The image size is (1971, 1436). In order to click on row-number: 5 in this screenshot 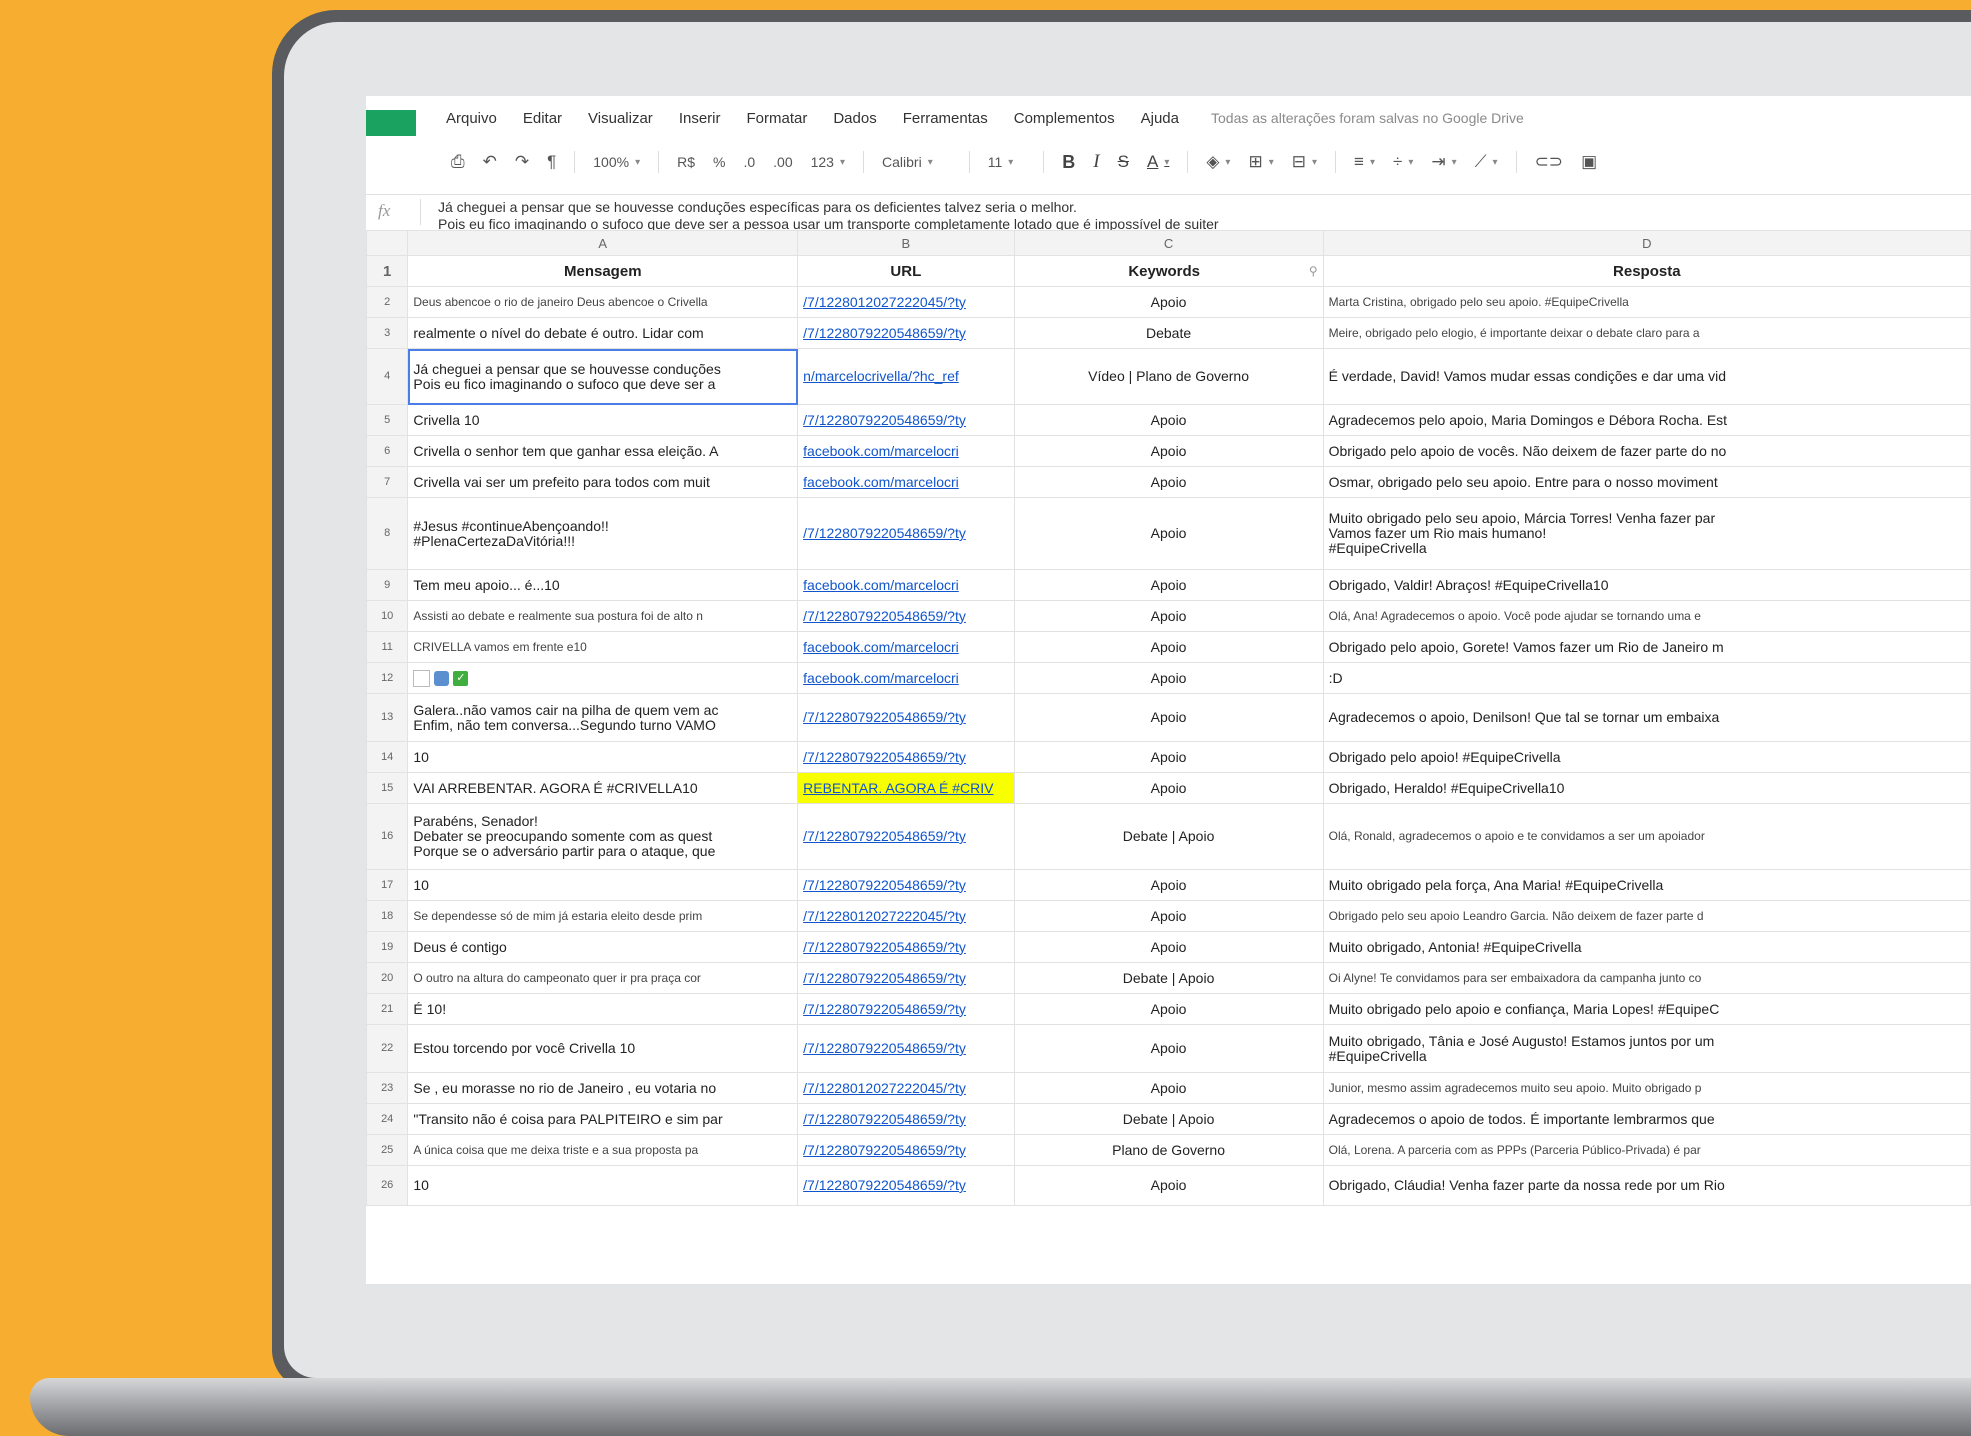, I will do `click(387, 420)`.